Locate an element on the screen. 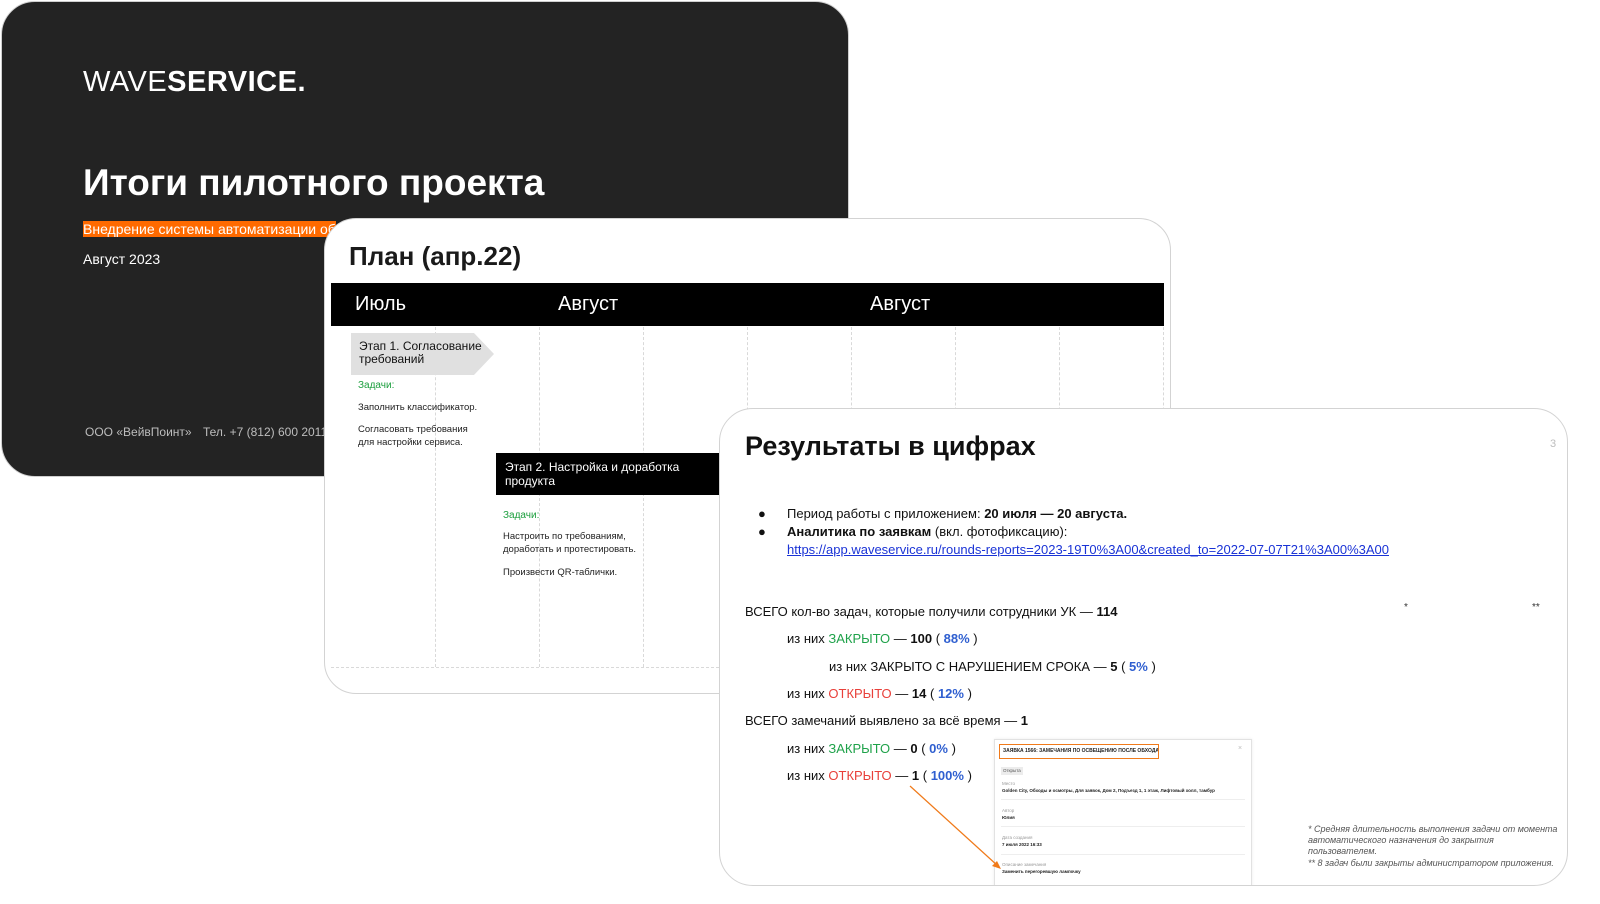 This screenshot has width=1600, height=904. timeline-header: Июль Август Август is located at coordinates (747, 304).